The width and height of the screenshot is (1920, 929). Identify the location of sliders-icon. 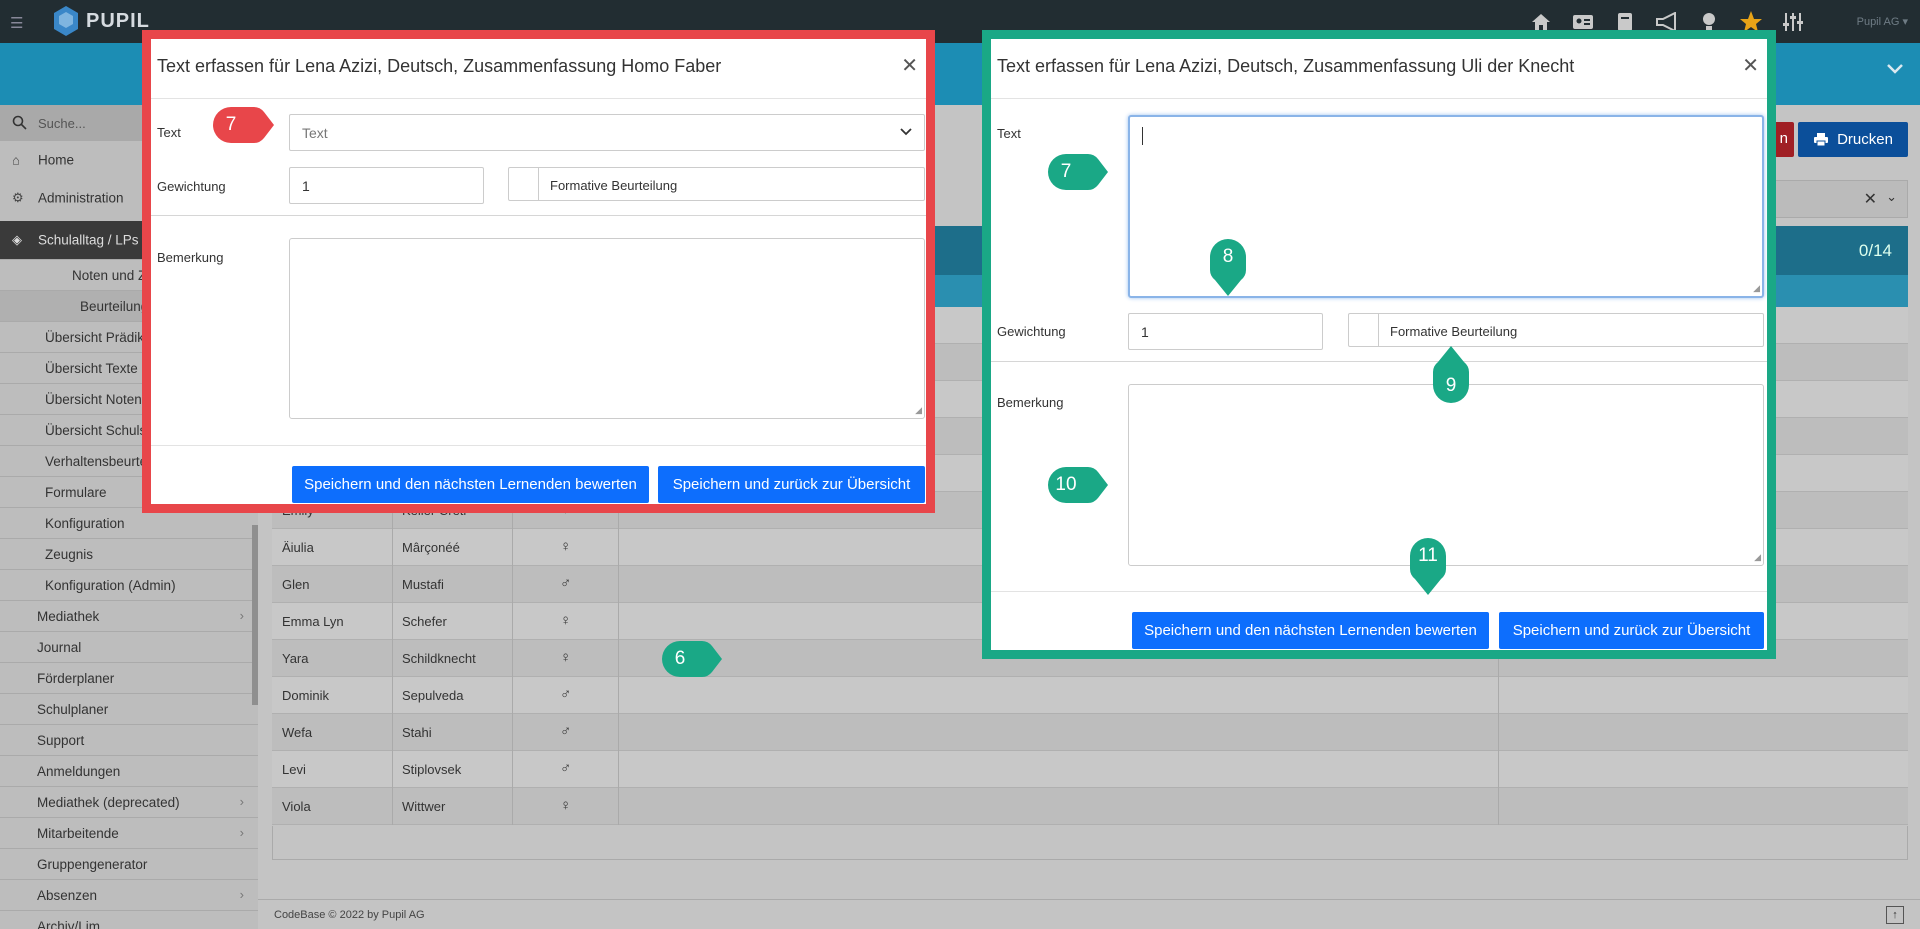
(1793, 22).